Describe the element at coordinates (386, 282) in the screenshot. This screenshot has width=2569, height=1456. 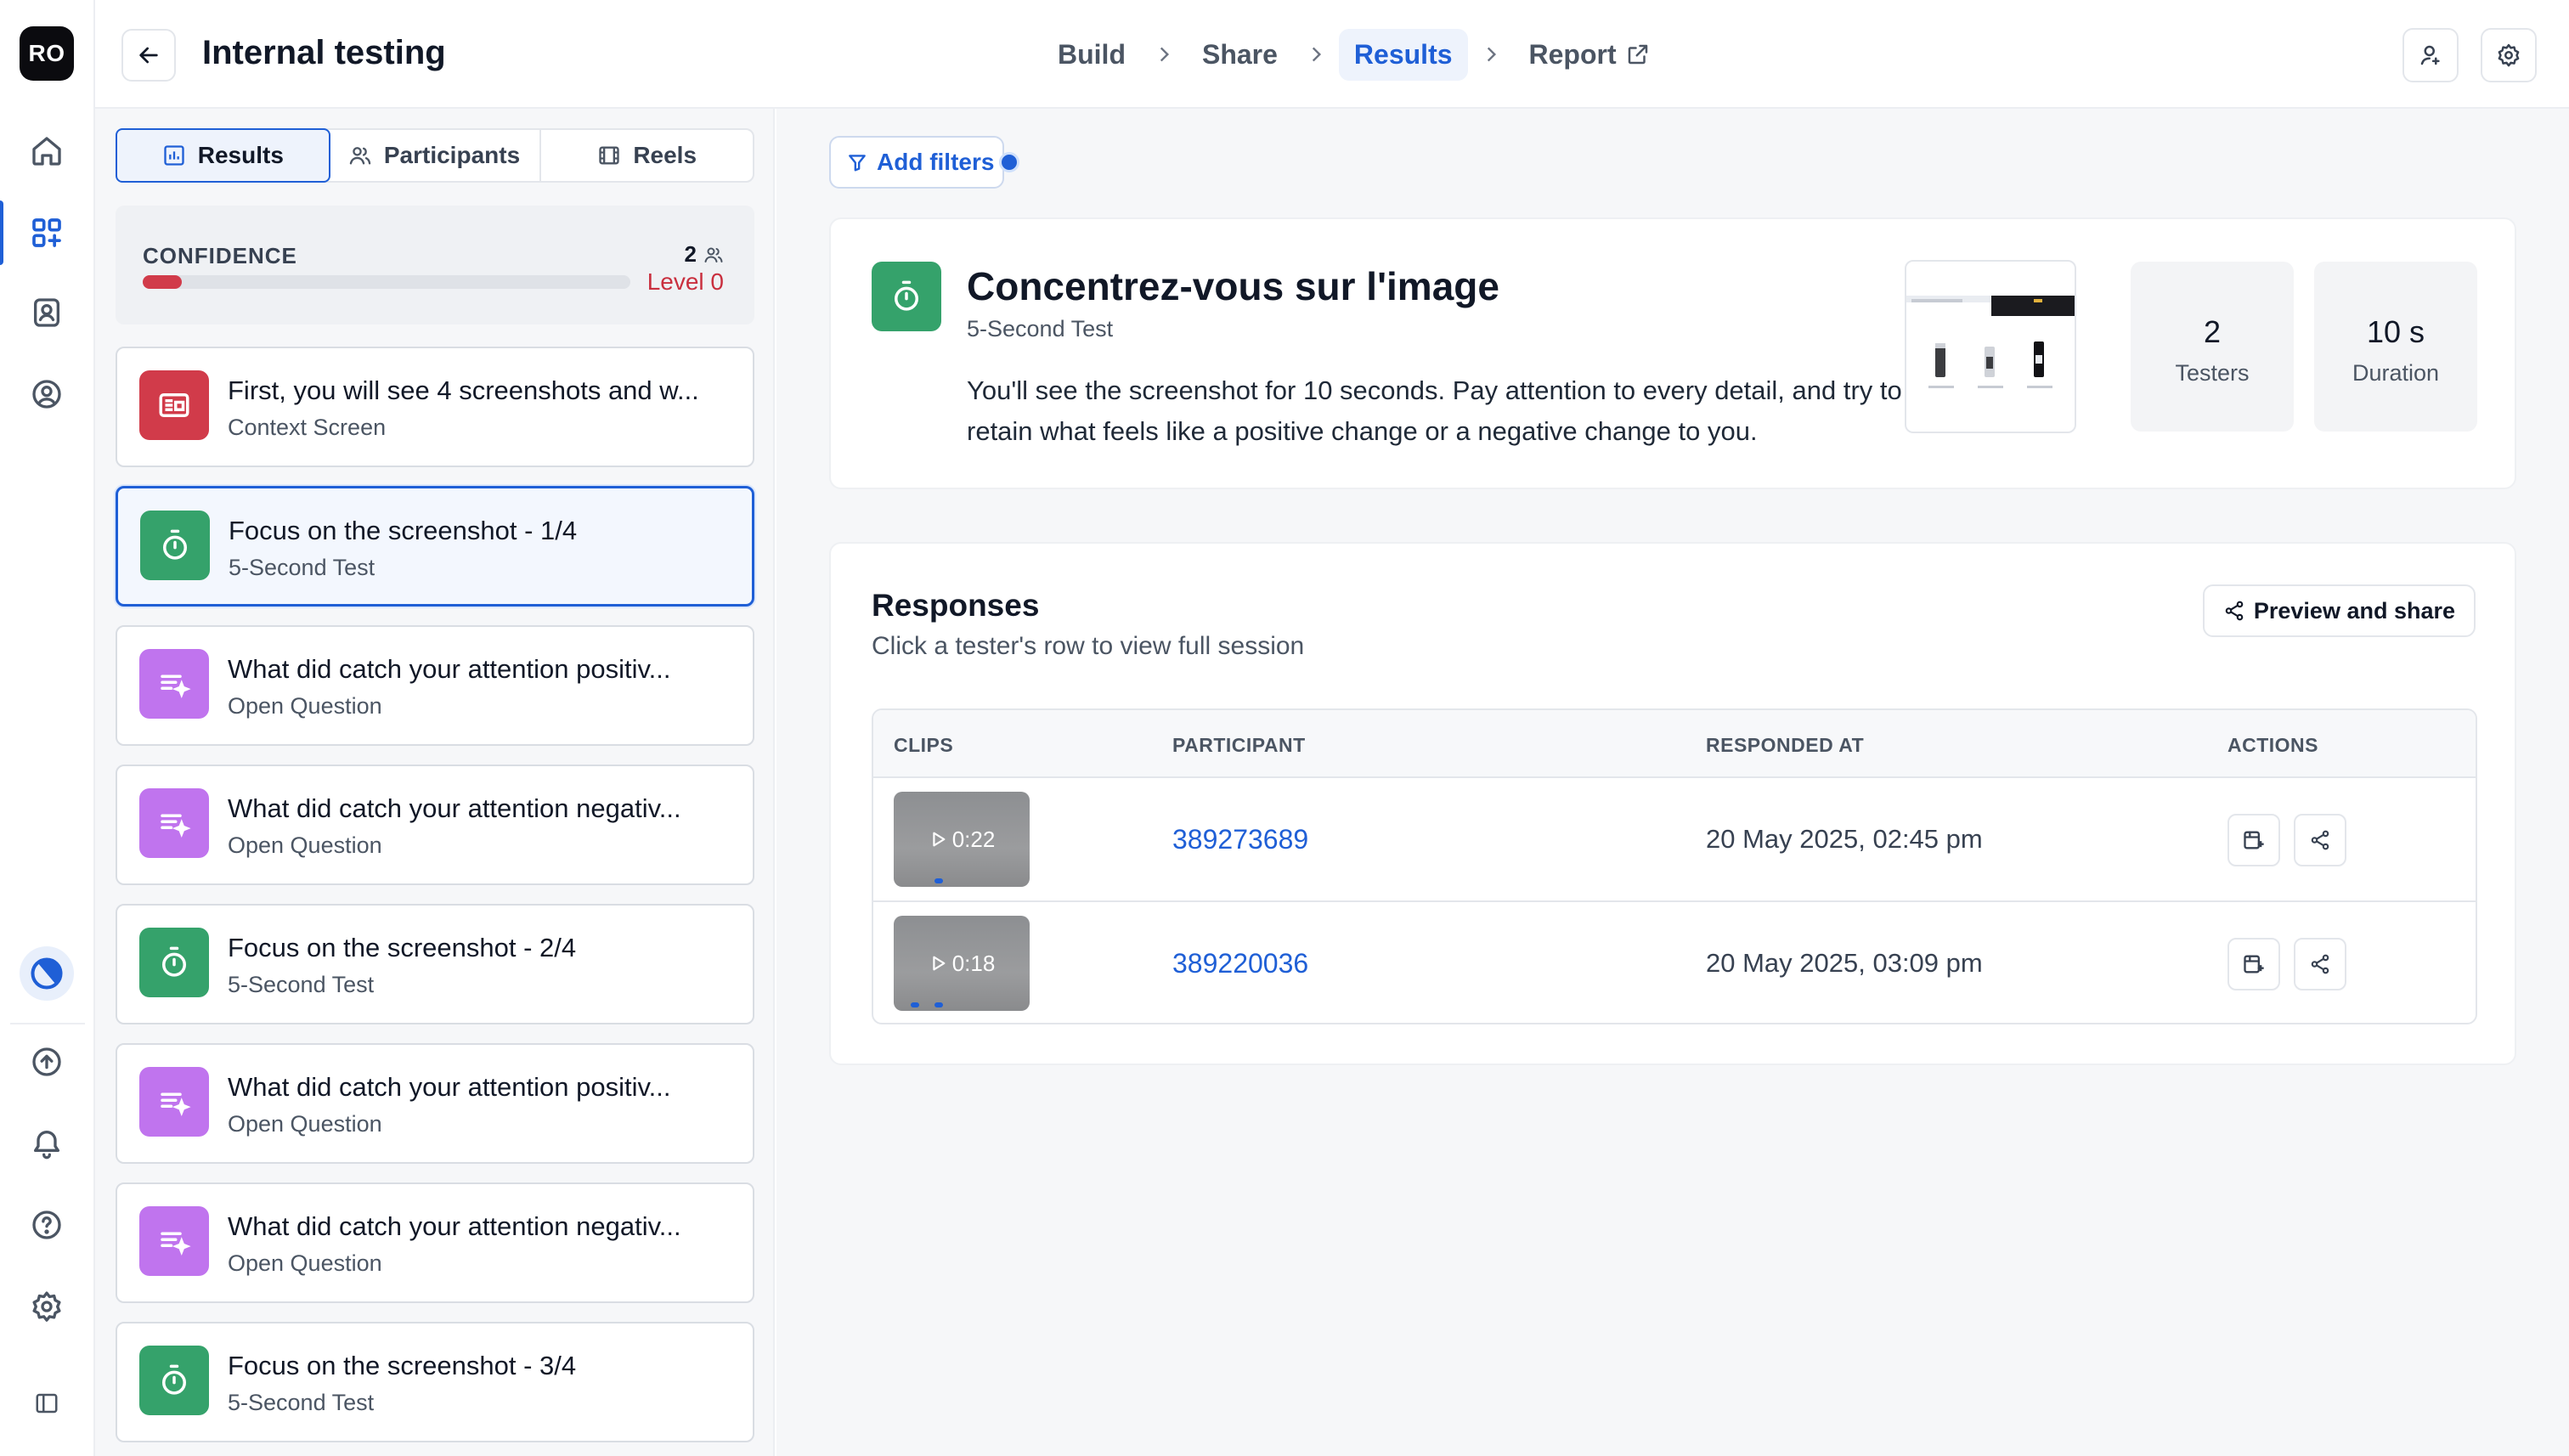
I see `confidence-bar` at that location.